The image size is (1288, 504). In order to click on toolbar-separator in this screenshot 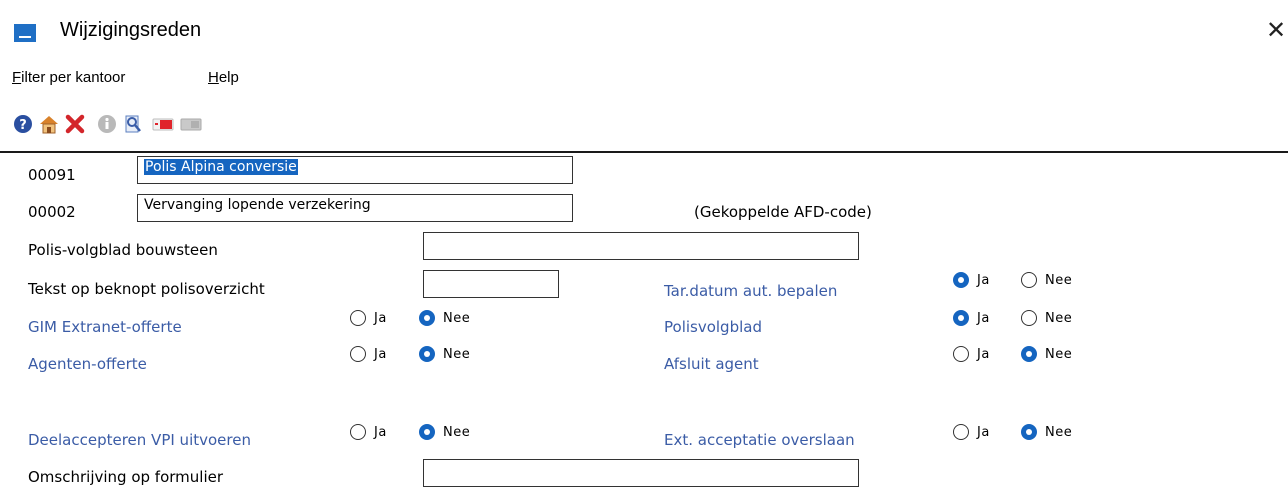, I will do `click(644, 152)`.